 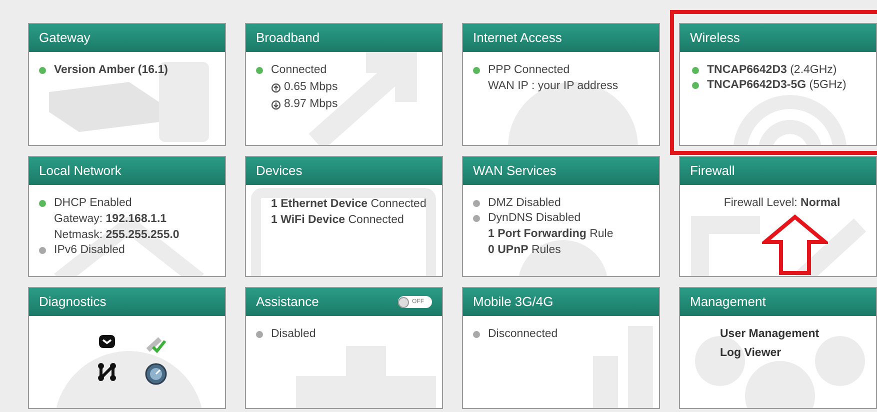 What do you see at coordinates (80, 171) in the screenshot?
I see `tile-title: Local Network` at bounding box center [80, 171].